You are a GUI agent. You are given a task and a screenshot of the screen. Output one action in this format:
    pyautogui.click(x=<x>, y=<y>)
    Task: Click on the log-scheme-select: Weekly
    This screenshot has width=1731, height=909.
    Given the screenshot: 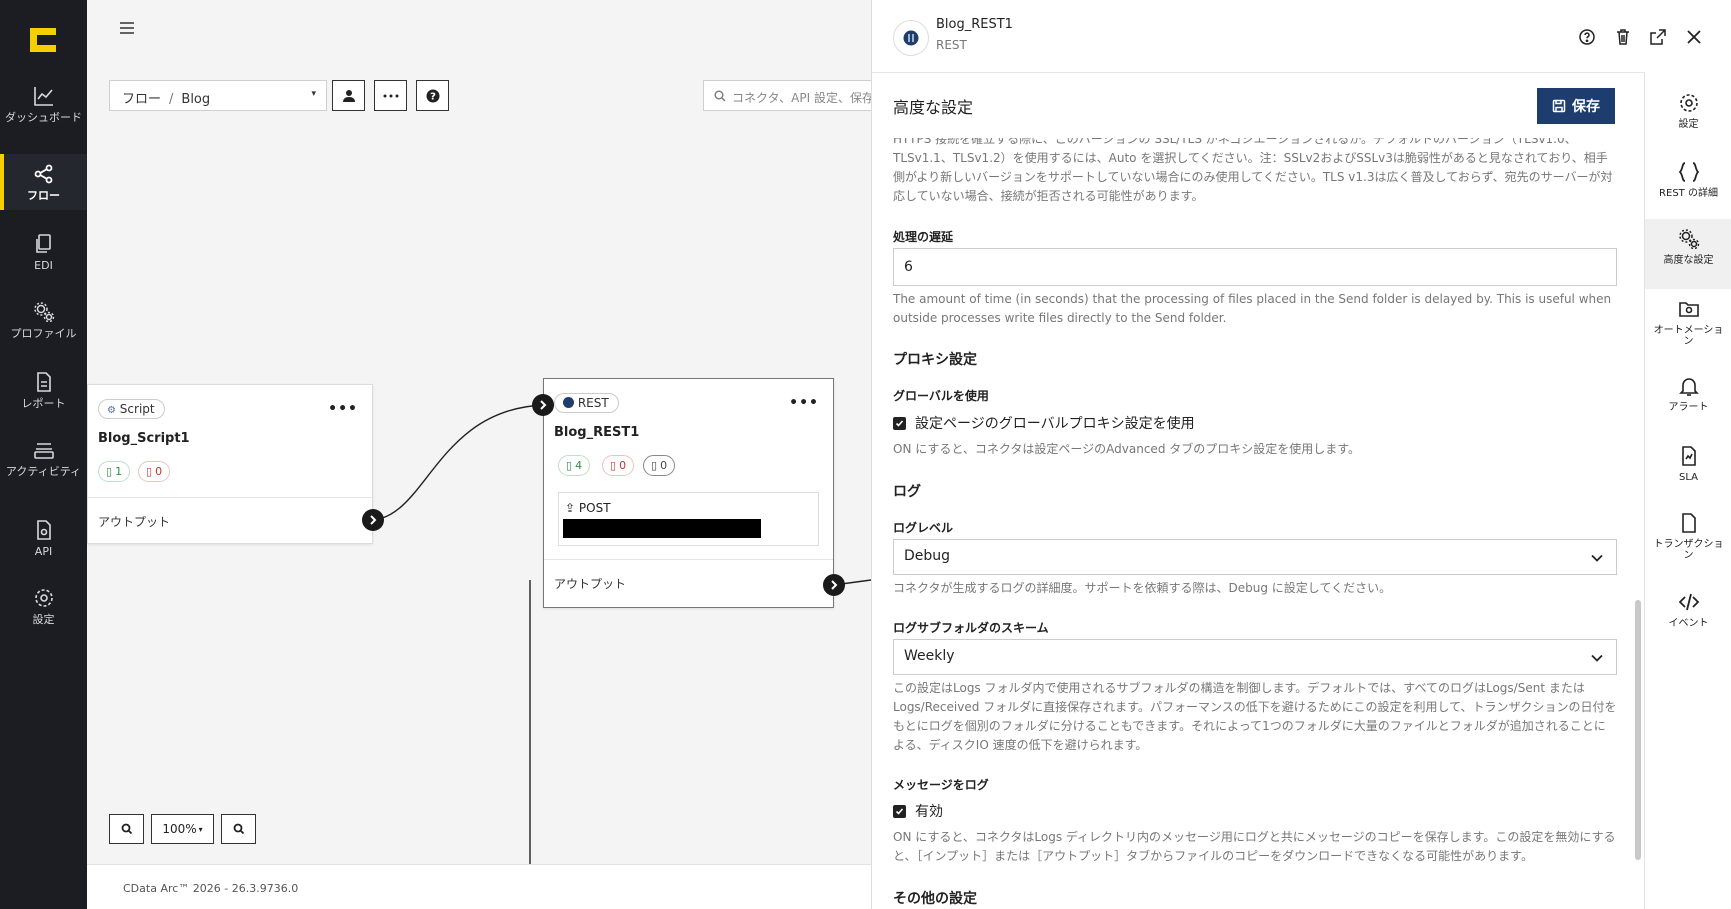 What is the action you would take?
    pyautogui.click(x=1255, y=657)
    